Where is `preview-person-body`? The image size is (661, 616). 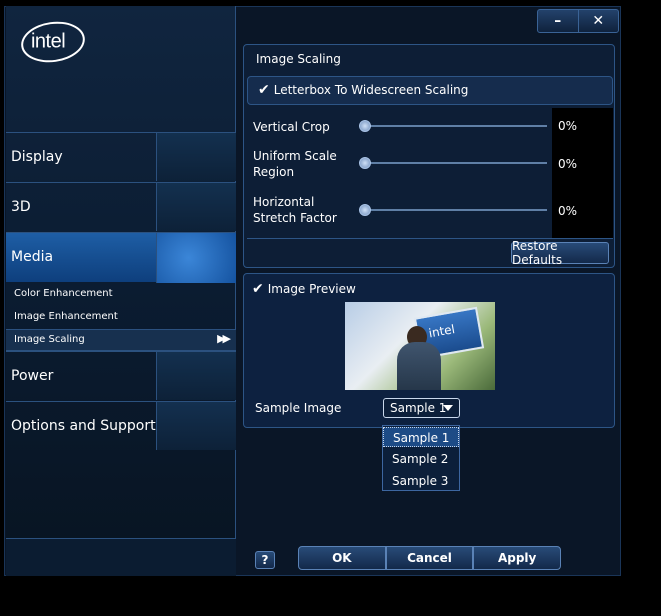
preview-person-body is located at coordinates (419, 366).